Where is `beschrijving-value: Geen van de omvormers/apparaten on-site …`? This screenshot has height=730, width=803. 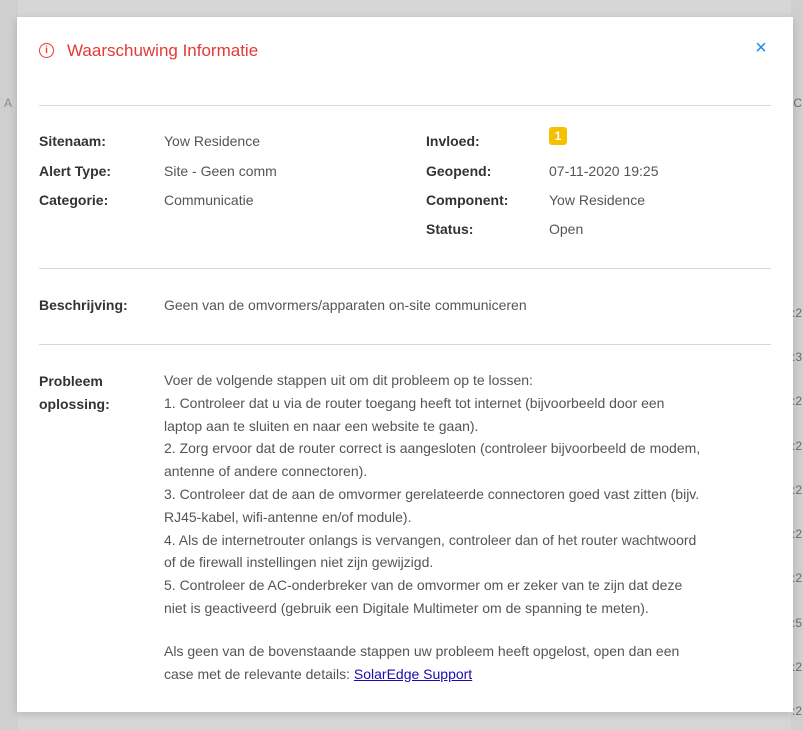
beschrijving-value: Geen van de omvormers/apparaten on-site … is located at coordinates (345, 305).